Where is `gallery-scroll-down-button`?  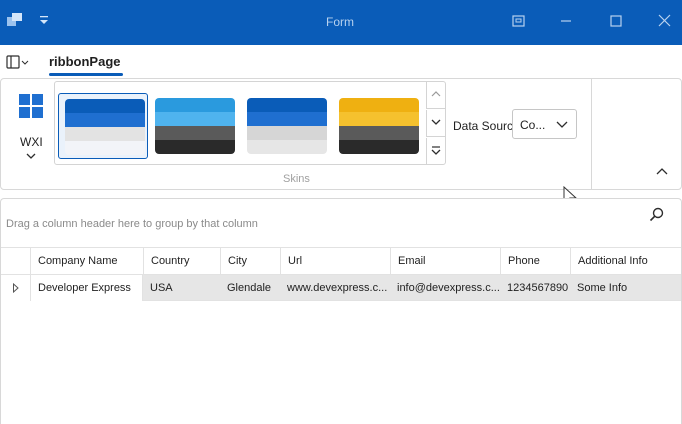 gallery-scroll-down-button is located at coordinates (435, 123).